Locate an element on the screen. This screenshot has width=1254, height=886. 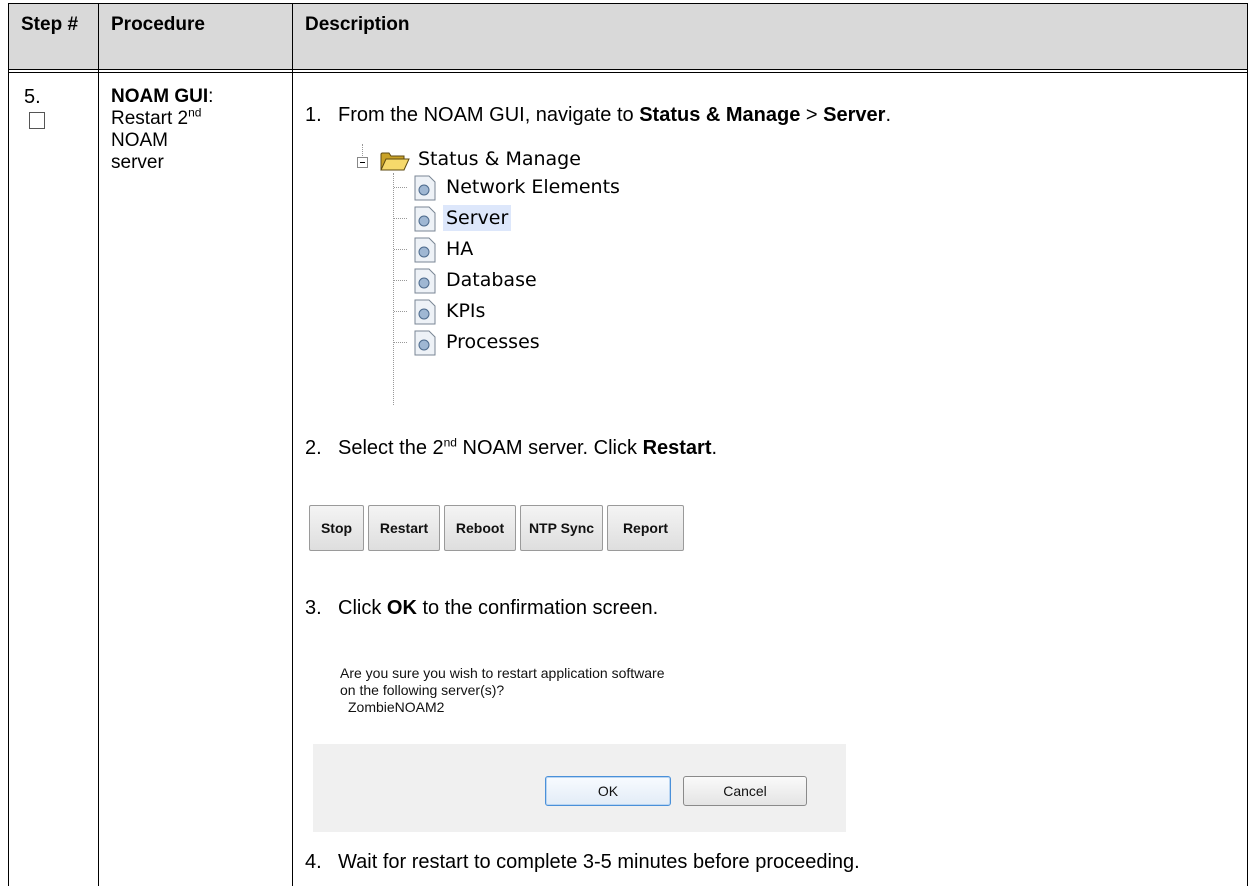
step-2-sup: nd is located at coordinates (450, 442).